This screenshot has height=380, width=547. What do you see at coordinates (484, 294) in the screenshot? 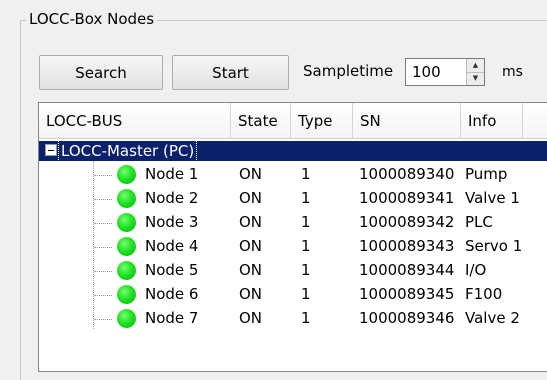
I see `node-info: F100` at bounding box center [484, 294].